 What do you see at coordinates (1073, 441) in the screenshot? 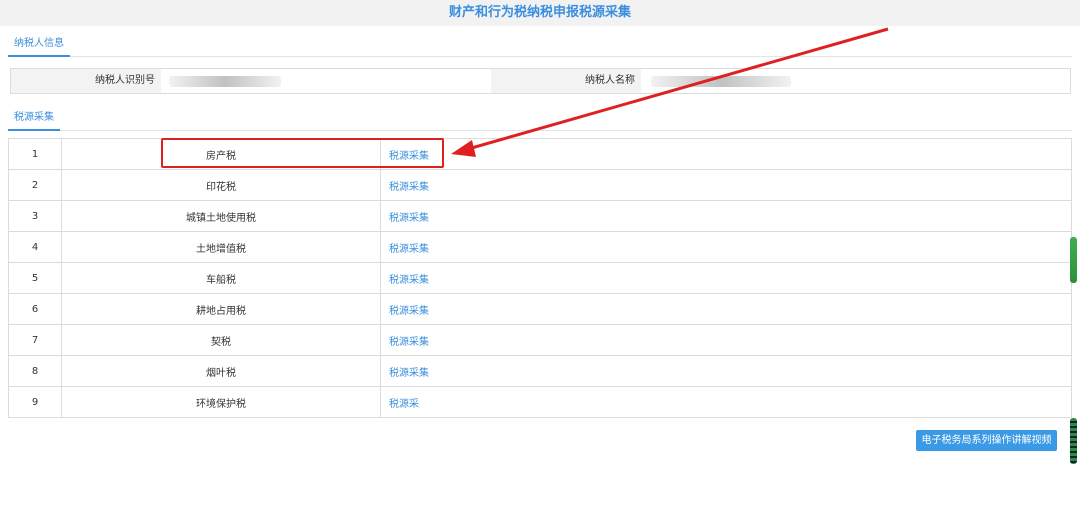
I see `scrollbar-thumb-lower` at bounding box center [1073, 441].